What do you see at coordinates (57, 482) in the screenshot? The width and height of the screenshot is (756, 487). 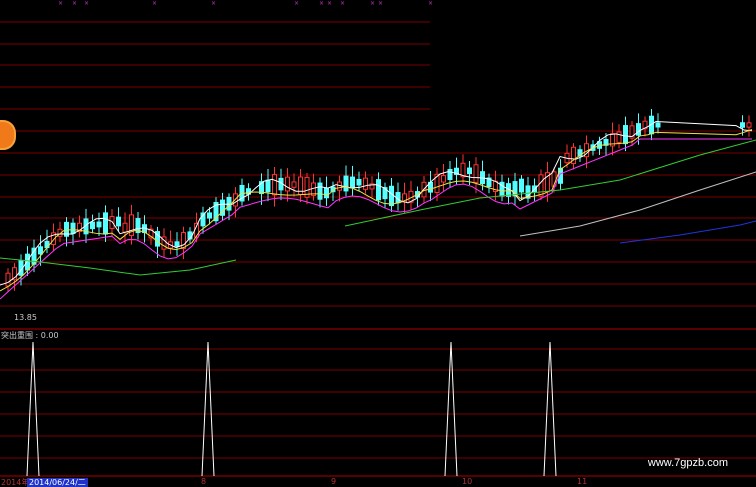 I see `selected-date-label: 2014/06/24/二` at bounding box center [57, 482].